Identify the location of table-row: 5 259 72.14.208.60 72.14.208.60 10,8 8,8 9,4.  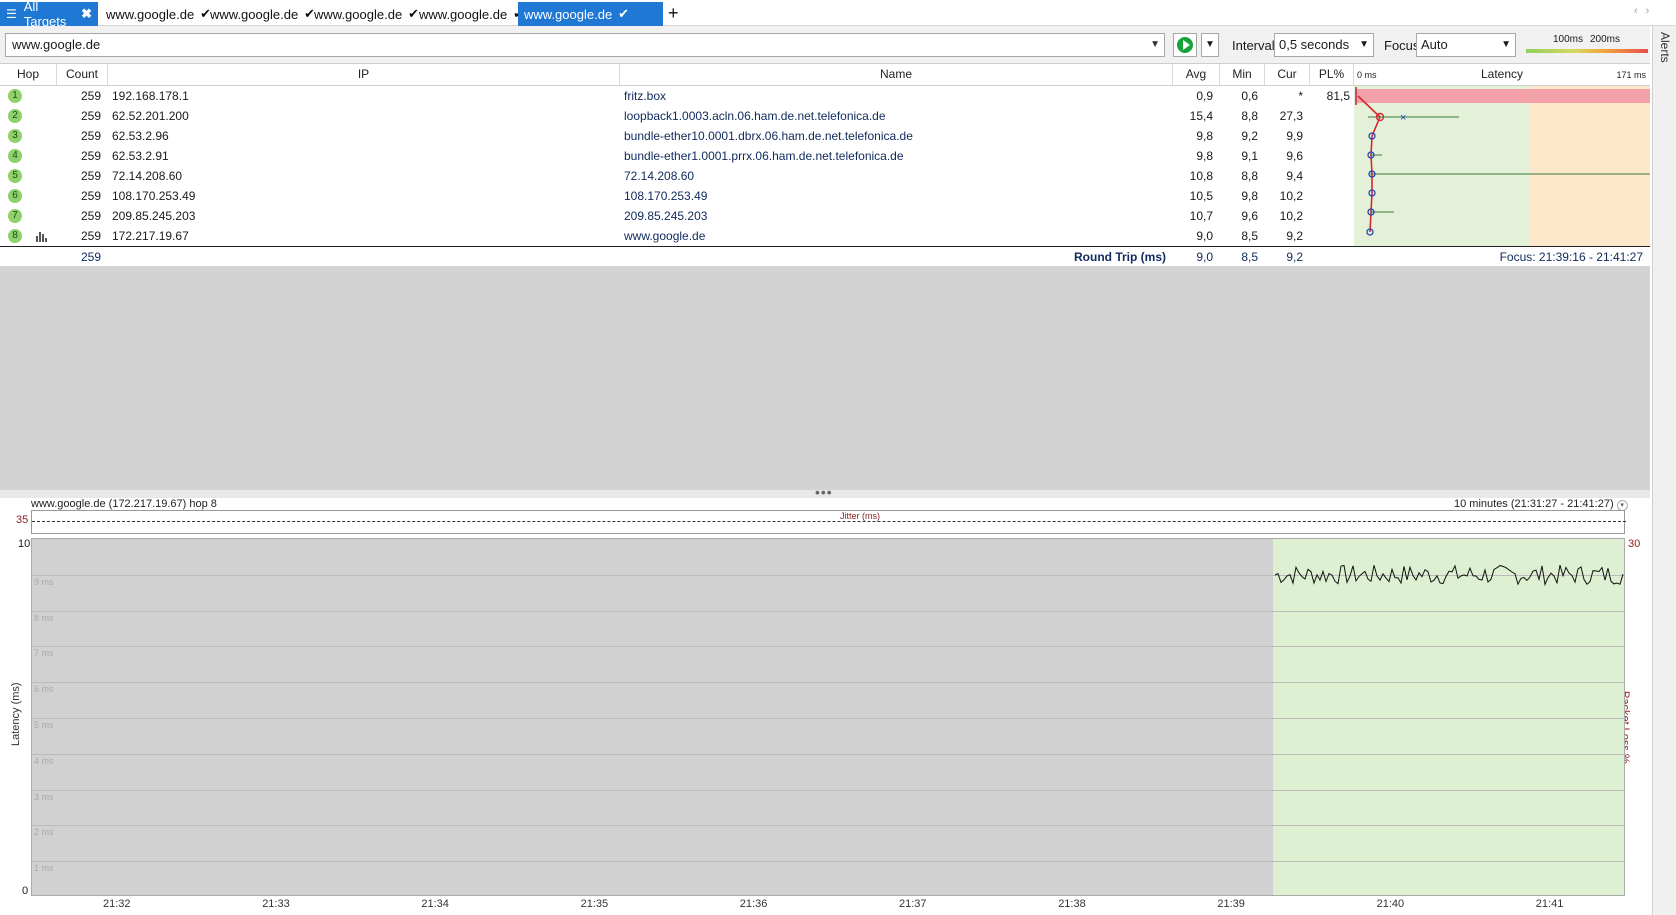
(677, 176).